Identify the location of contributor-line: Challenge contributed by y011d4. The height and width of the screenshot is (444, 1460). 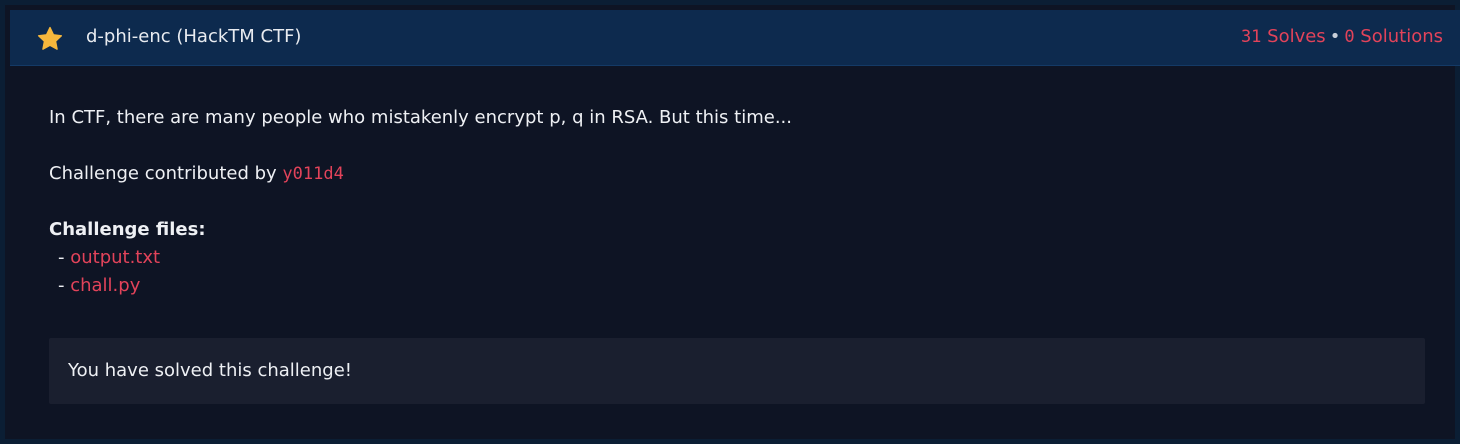
(196, 174).